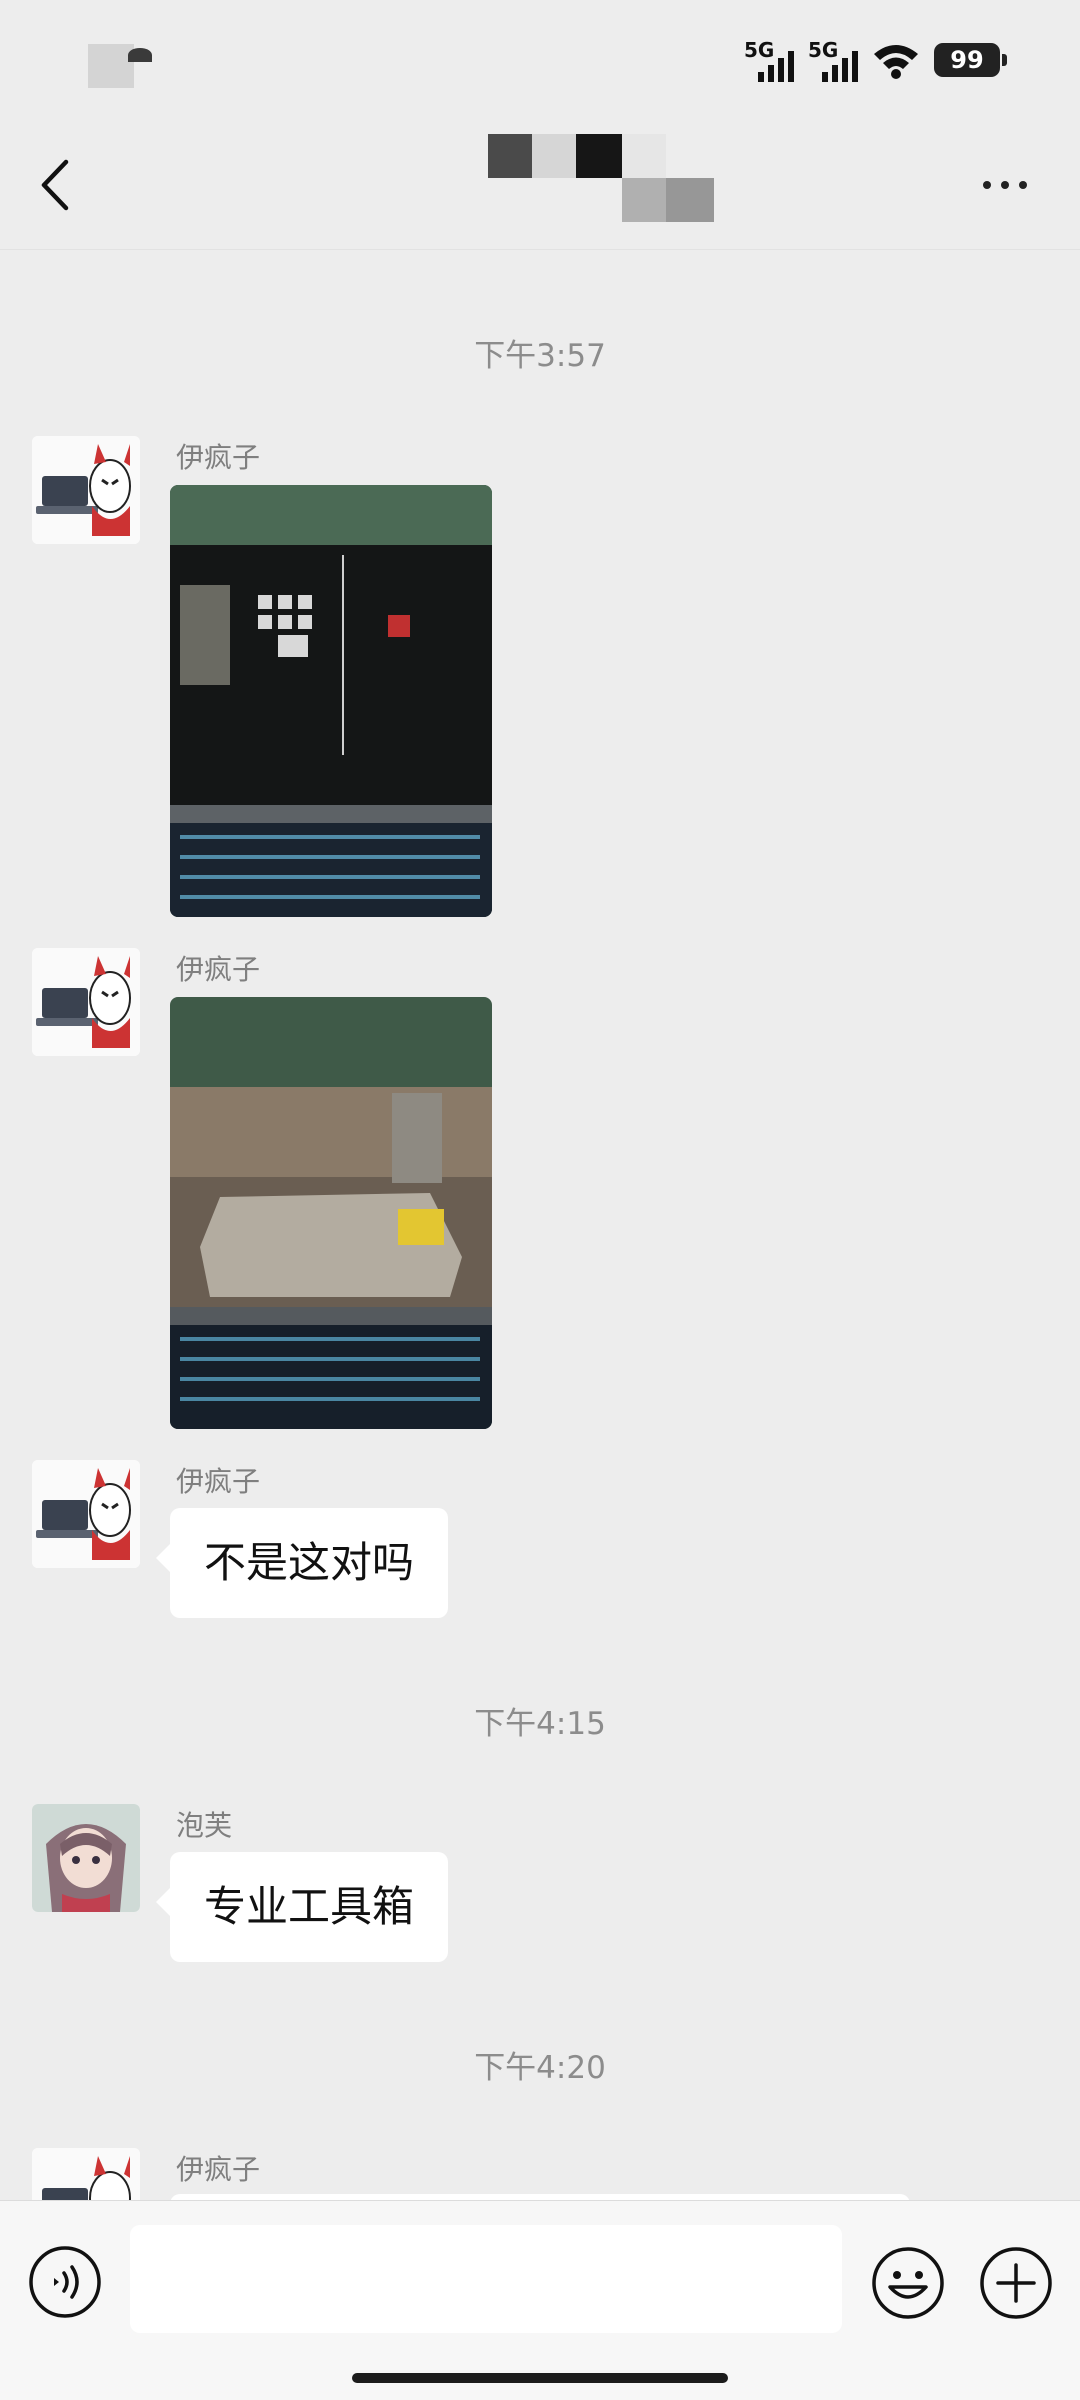 This screenshot has height=2400, width=1080. Describe the element at coordinates (86, 1858) in the screenshot. I see `anime-girl-avatar` at that location.